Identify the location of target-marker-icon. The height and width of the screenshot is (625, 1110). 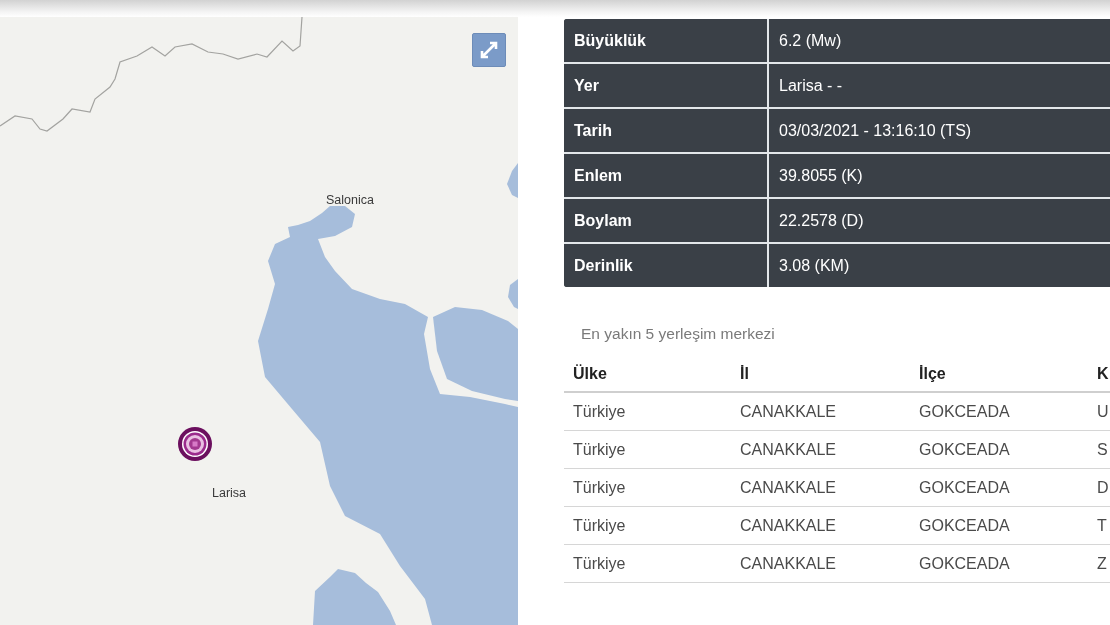
(195, 444).